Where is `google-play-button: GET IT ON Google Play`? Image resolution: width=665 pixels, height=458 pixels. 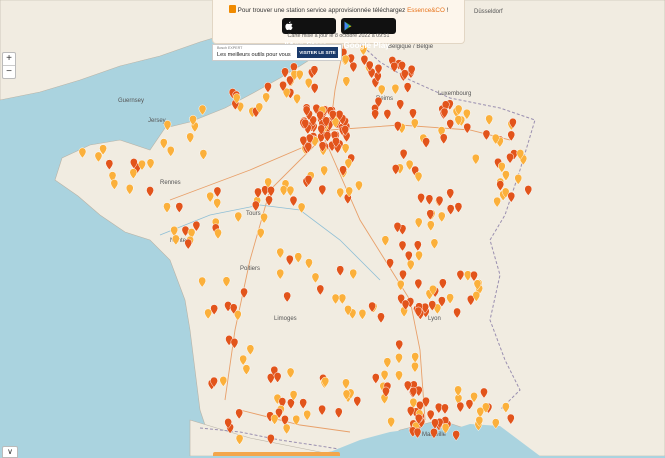
google-play-button: GET IT ON Google Play is located at coordinates (368, 34).